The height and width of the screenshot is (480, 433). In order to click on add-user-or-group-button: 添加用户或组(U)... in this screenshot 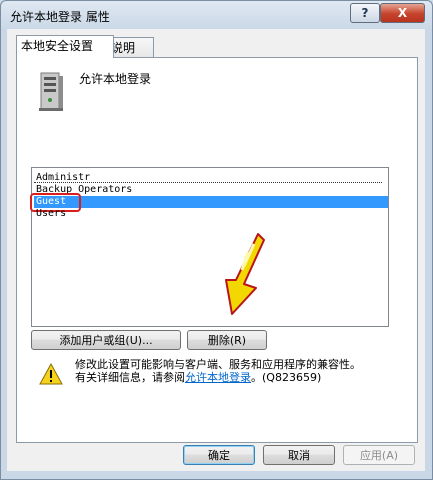, I will do `click(106, 340)`.